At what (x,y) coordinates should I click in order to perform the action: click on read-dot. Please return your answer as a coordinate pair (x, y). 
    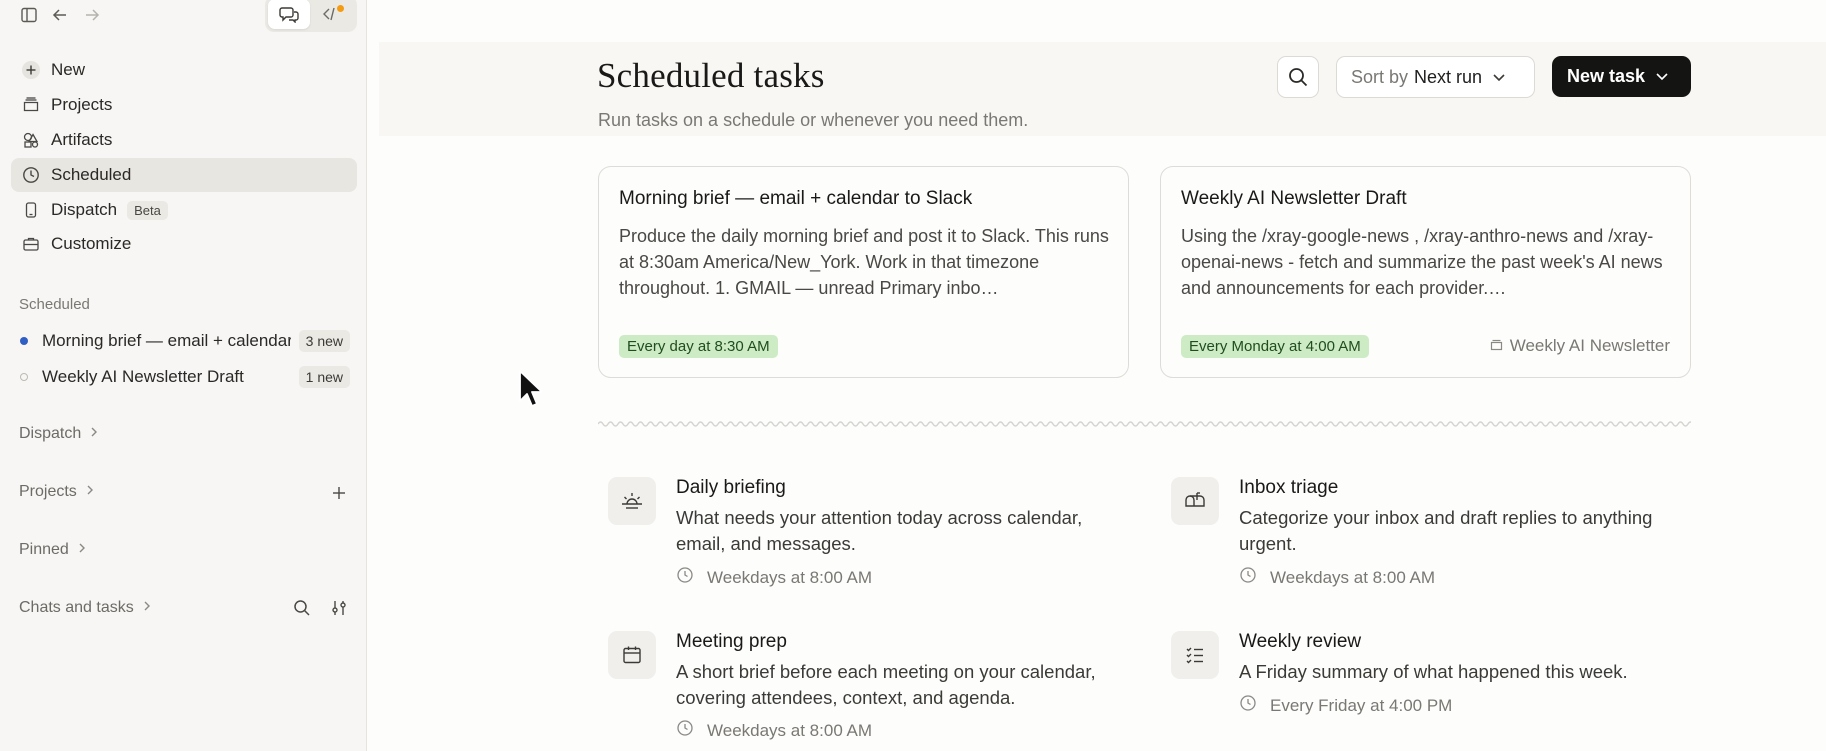
    Looking at the image, I should click on (24, 377).